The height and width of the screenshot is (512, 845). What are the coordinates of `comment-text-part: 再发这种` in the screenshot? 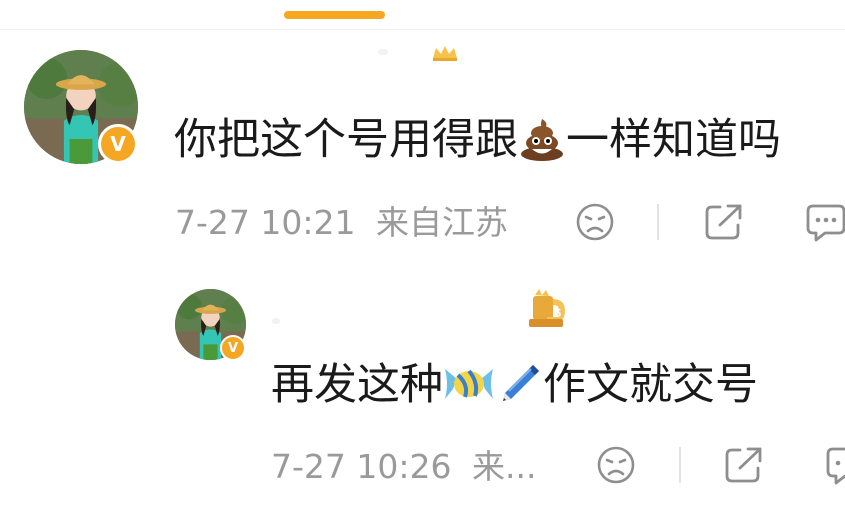 It's located at (357, 385).